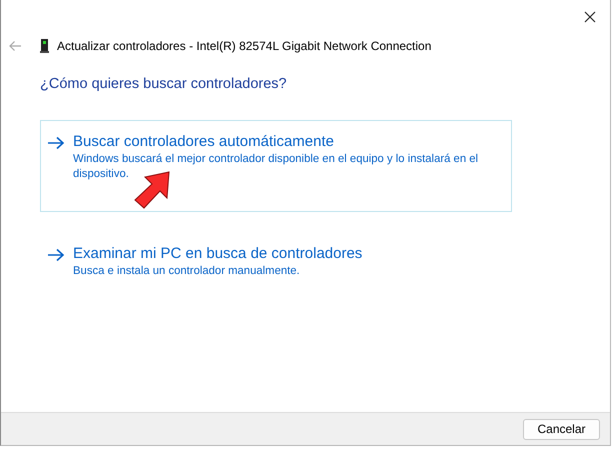 The image size is (614, 454). What do you see at coordinates (204, 141) in the screenshot?
I see `option-title: Buscar controladores automáticamente` at bounding box center [204, 141].